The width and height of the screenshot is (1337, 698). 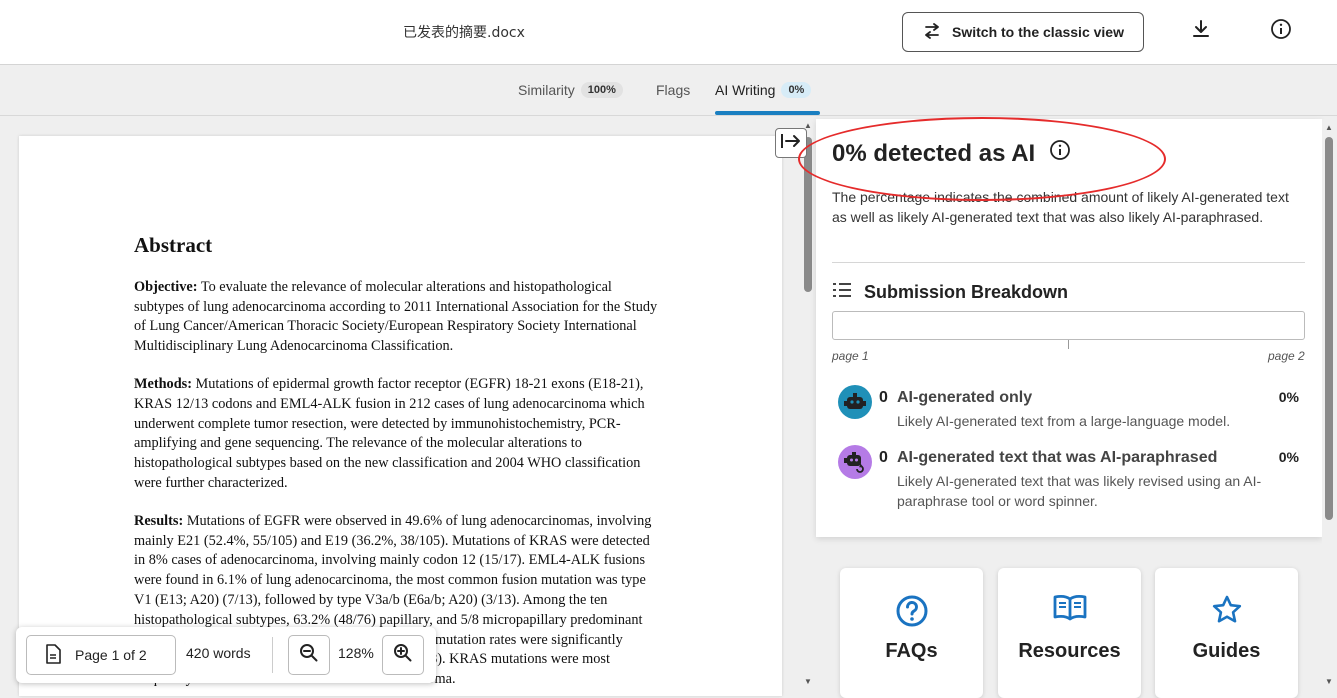 I want to click on star-icon, so click(x=1227, y=612).